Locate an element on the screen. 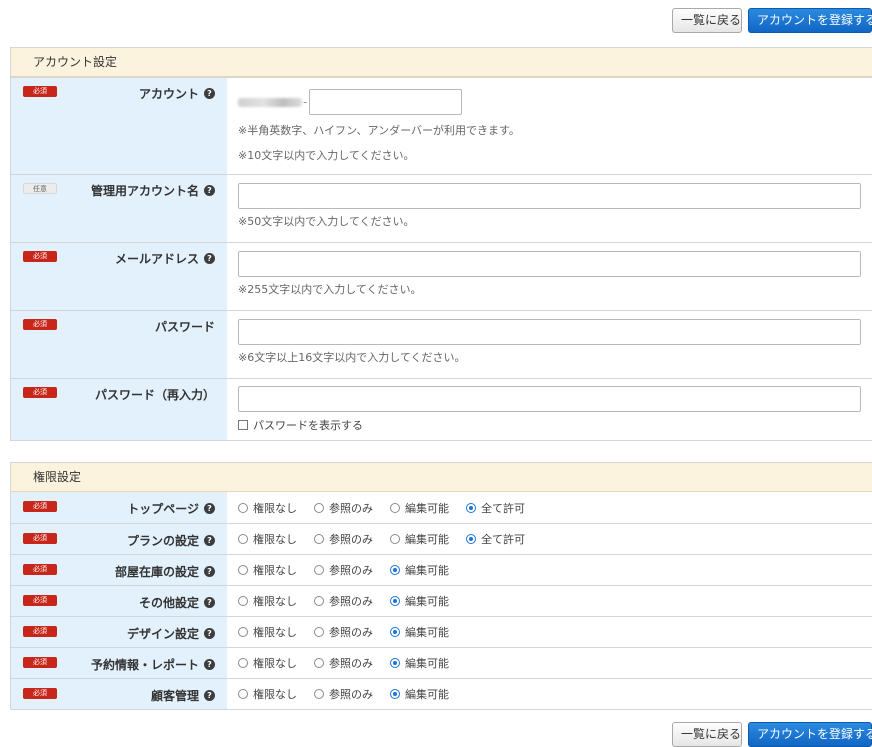 The width and height of the screenshot is (872, 747). permission-row: 必須 顧客管理? 権限なし 参照のみ 編集可能 is located at coordinates (441, 693).